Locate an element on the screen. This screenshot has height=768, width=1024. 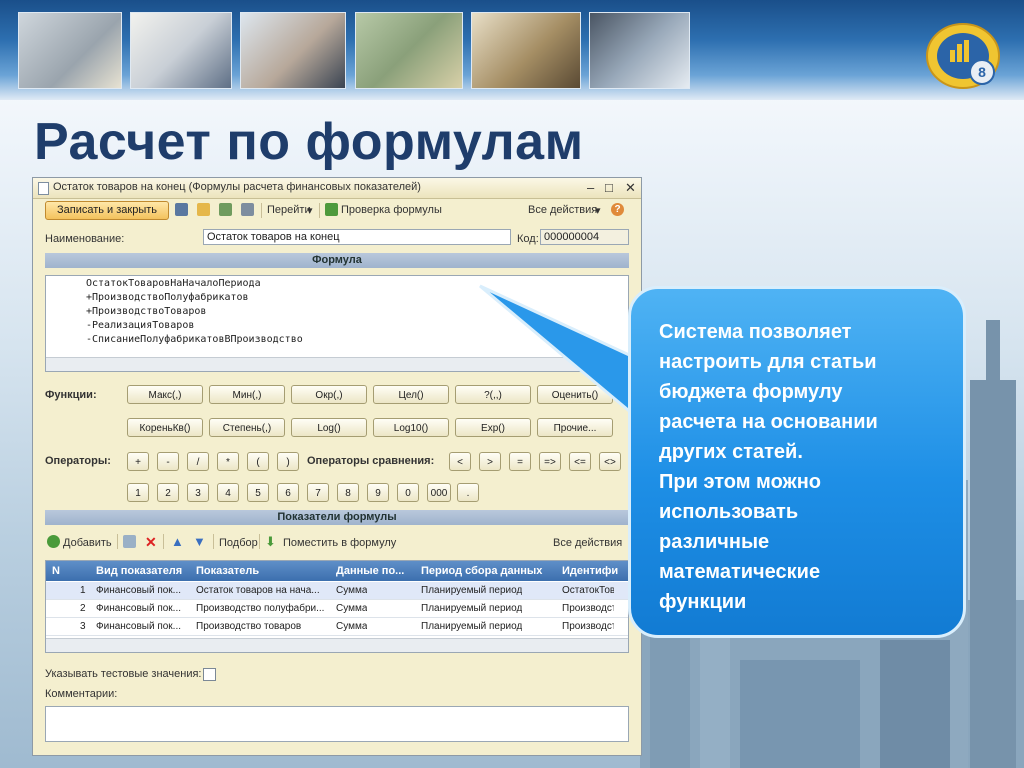
callout-line: расчета на основании is located at coordinates (768, 422).